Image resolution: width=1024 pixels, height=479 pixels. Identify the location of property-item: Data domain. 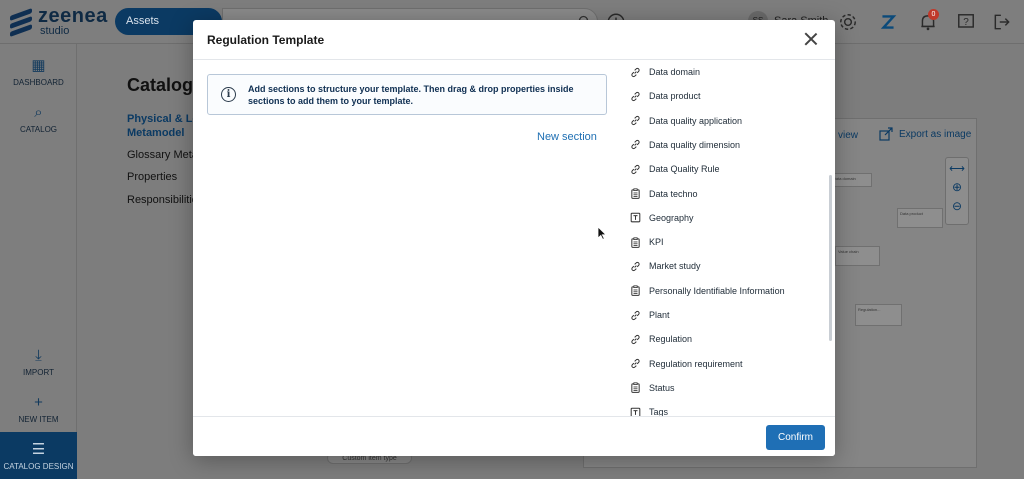
(665, 72).